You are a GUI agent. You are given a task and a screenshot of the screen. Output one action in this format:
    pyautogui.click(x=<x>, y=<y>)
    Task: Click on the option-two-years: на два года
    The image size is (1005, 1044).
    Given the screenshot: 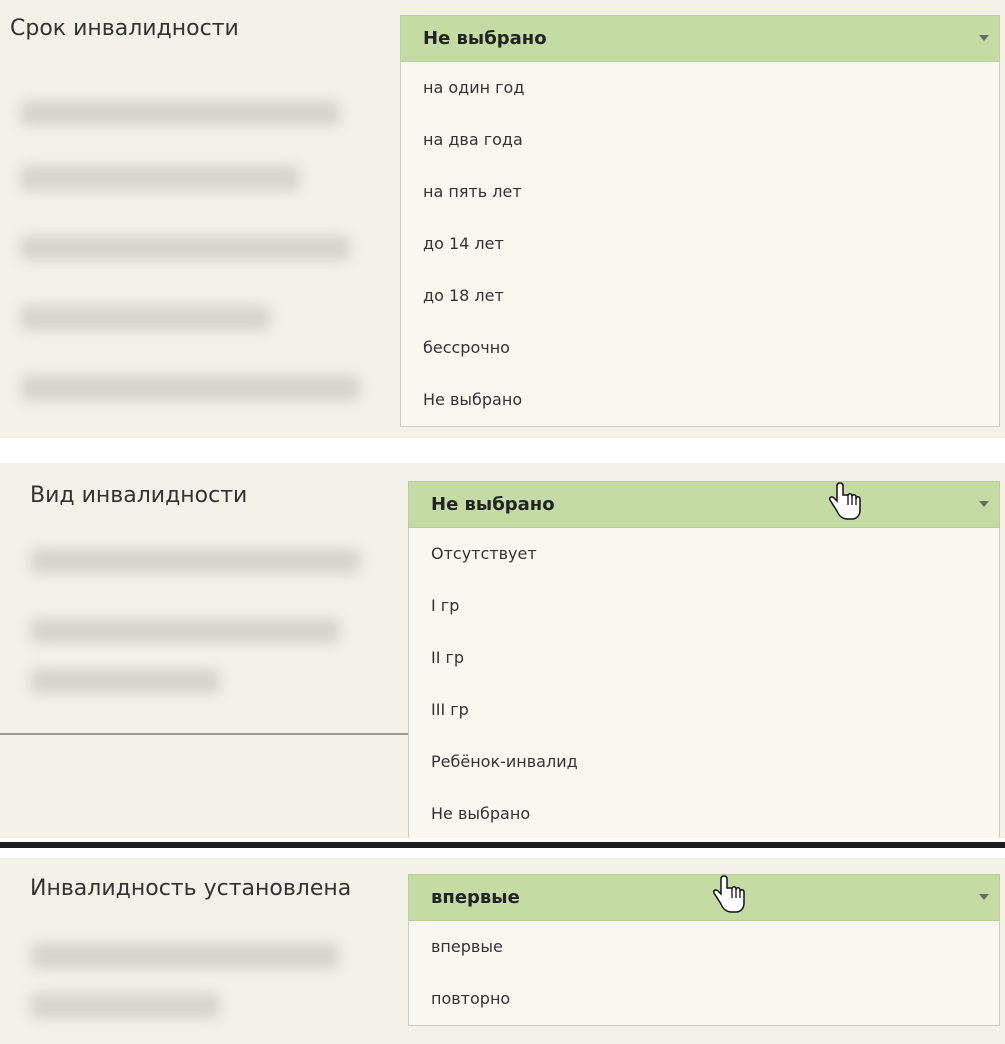 What is the action you would take?
    pyautogui.click(x=700, y=140)
    